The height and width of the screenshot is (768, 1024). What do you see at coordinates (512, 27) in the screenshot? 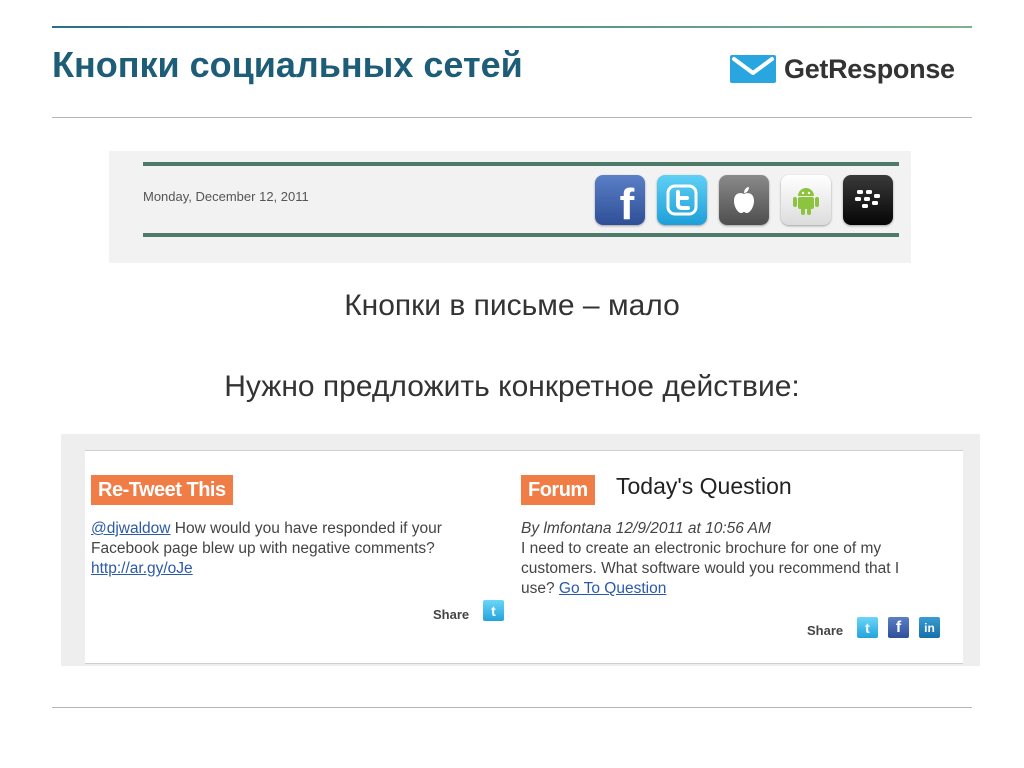
I see `top-accent-line` at bounding box center [512, 27].